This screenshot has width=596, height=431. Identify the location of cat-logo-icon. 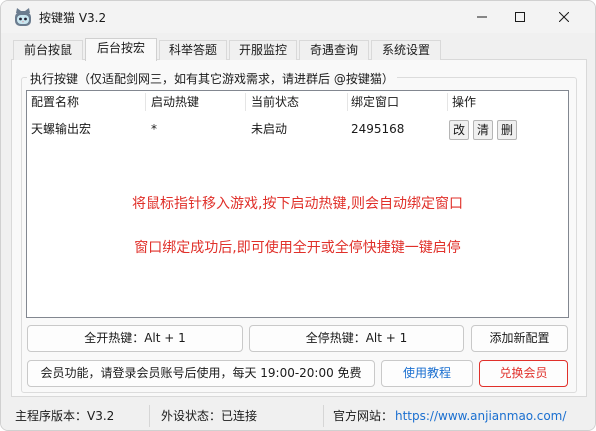
(23, 17).